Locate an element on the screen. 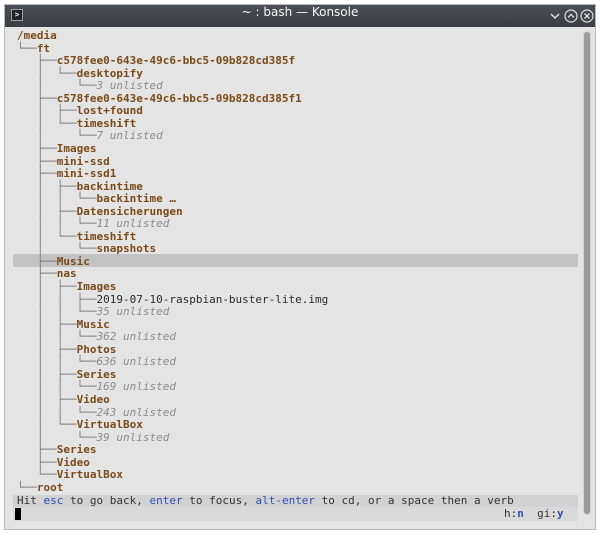  directory-name: Datensicherungen is located at coordinates (129, 211).